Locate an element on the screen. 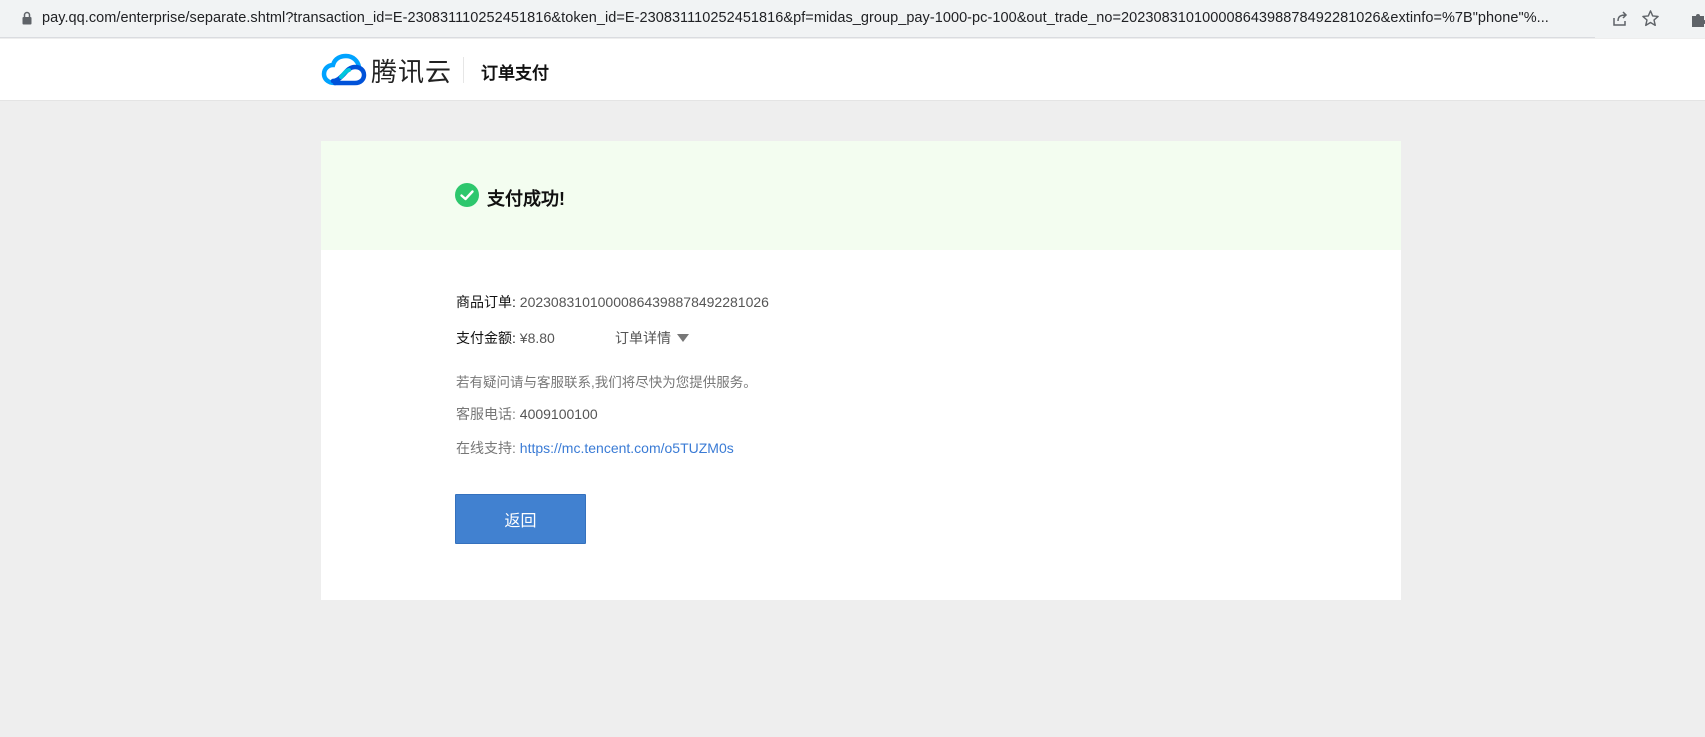 Image resolution: width=1705 pixels, height=737 pixels. lock-icon is located at coordinates (27, 18).